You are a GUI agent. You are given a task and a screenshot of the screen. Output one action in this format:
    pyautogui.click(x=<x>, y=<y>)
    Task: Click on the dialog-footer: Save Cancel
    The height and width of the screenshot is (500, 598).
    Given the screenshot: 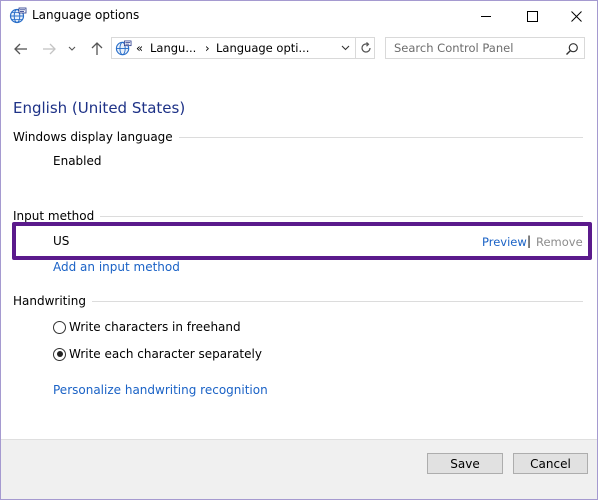 What is the action you would take?
    pyautogui.click(x=299, y=469)
    